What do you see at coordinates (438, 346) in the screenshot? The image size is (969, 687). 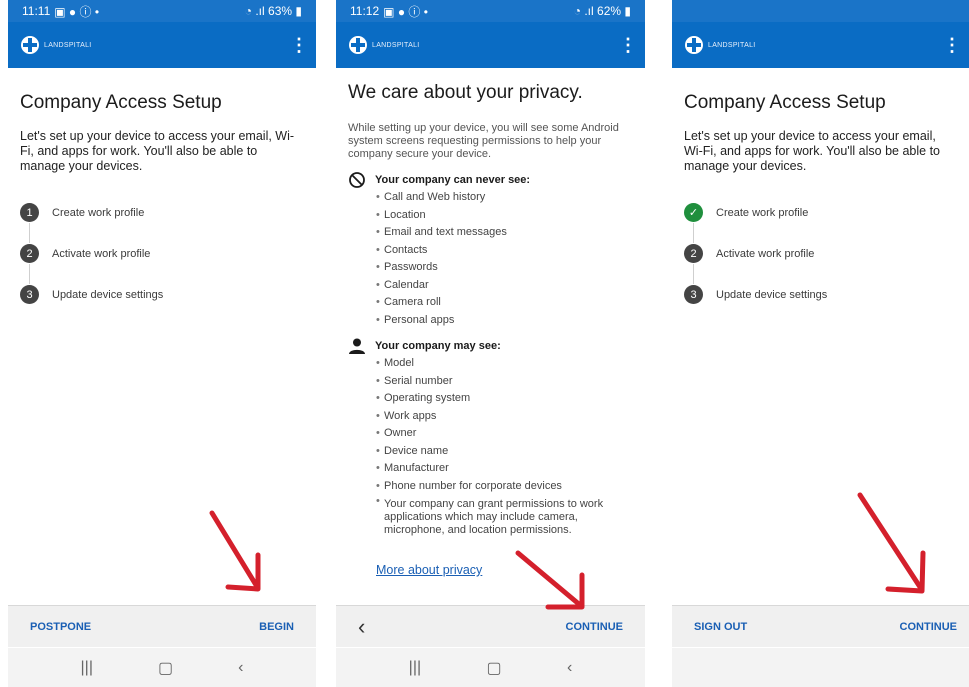 I see `may-see-title: Your company may see:` at bounding box center [438, 346].